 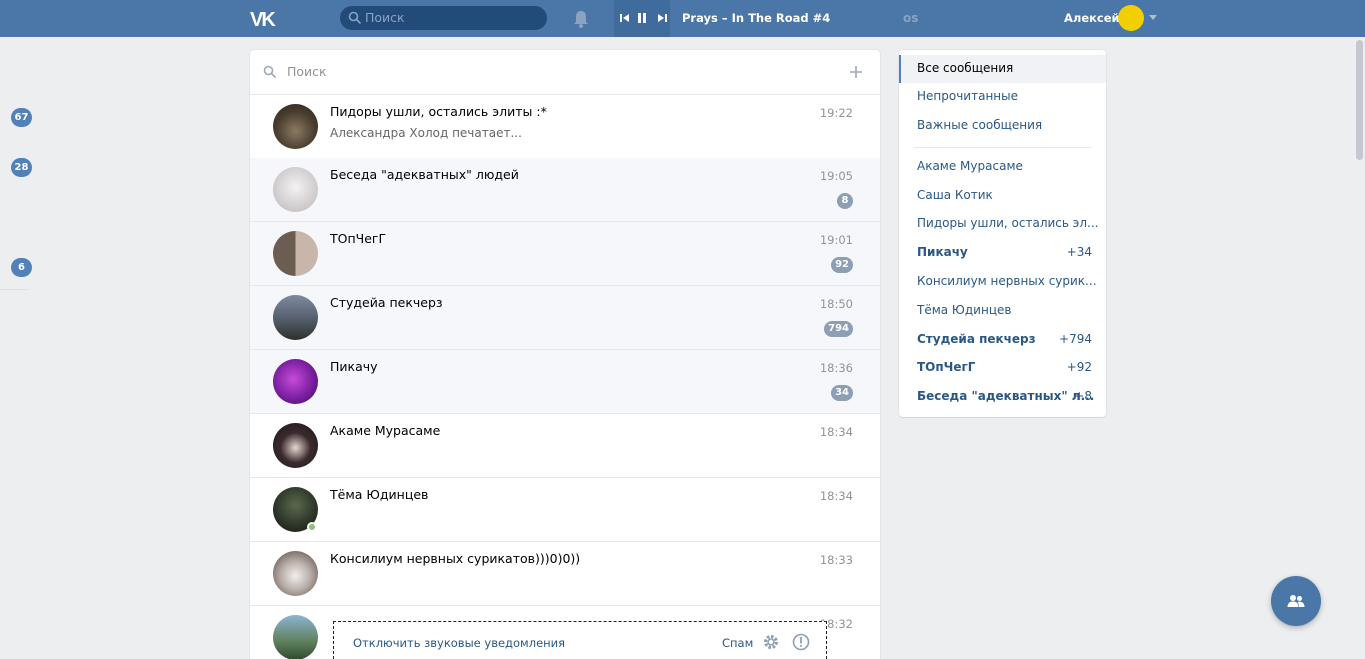 I want to click on dialog-title: Акаме Мурасаме, so click(x=385, y=430).